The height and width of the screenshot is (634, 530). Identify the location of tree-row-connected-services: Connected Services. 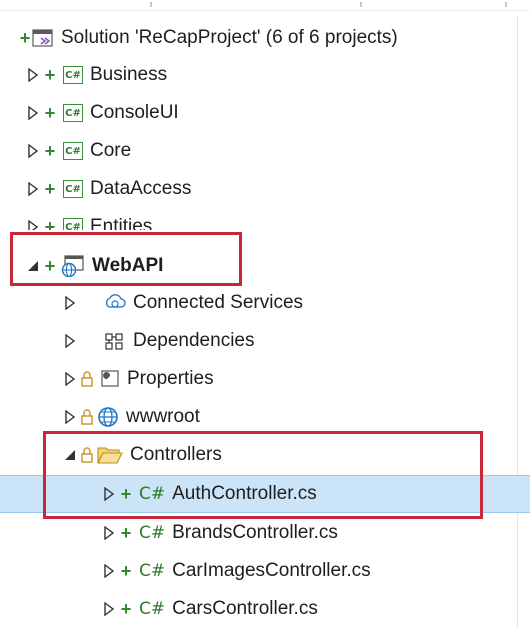
(265, 303).